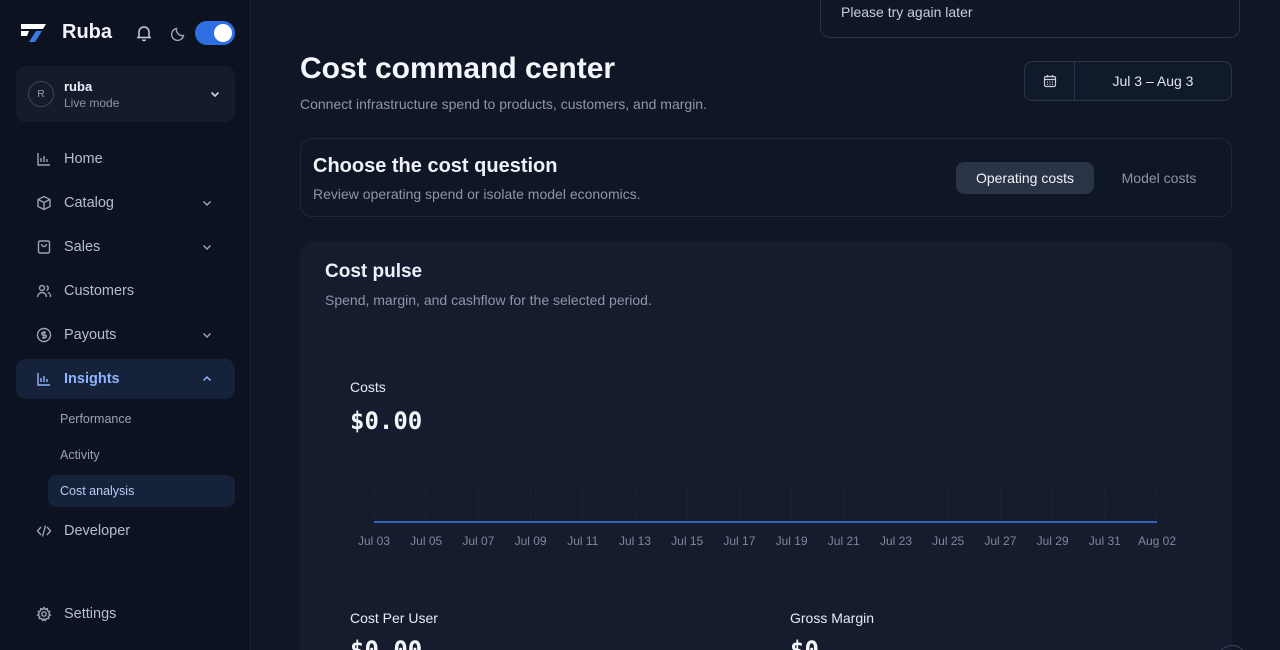 The height and width of the screenshot is (650, 1280). Describe the element at coordinates (82, 247) in the screenshot. I see `sidebar-item-label: Sales` at that location.